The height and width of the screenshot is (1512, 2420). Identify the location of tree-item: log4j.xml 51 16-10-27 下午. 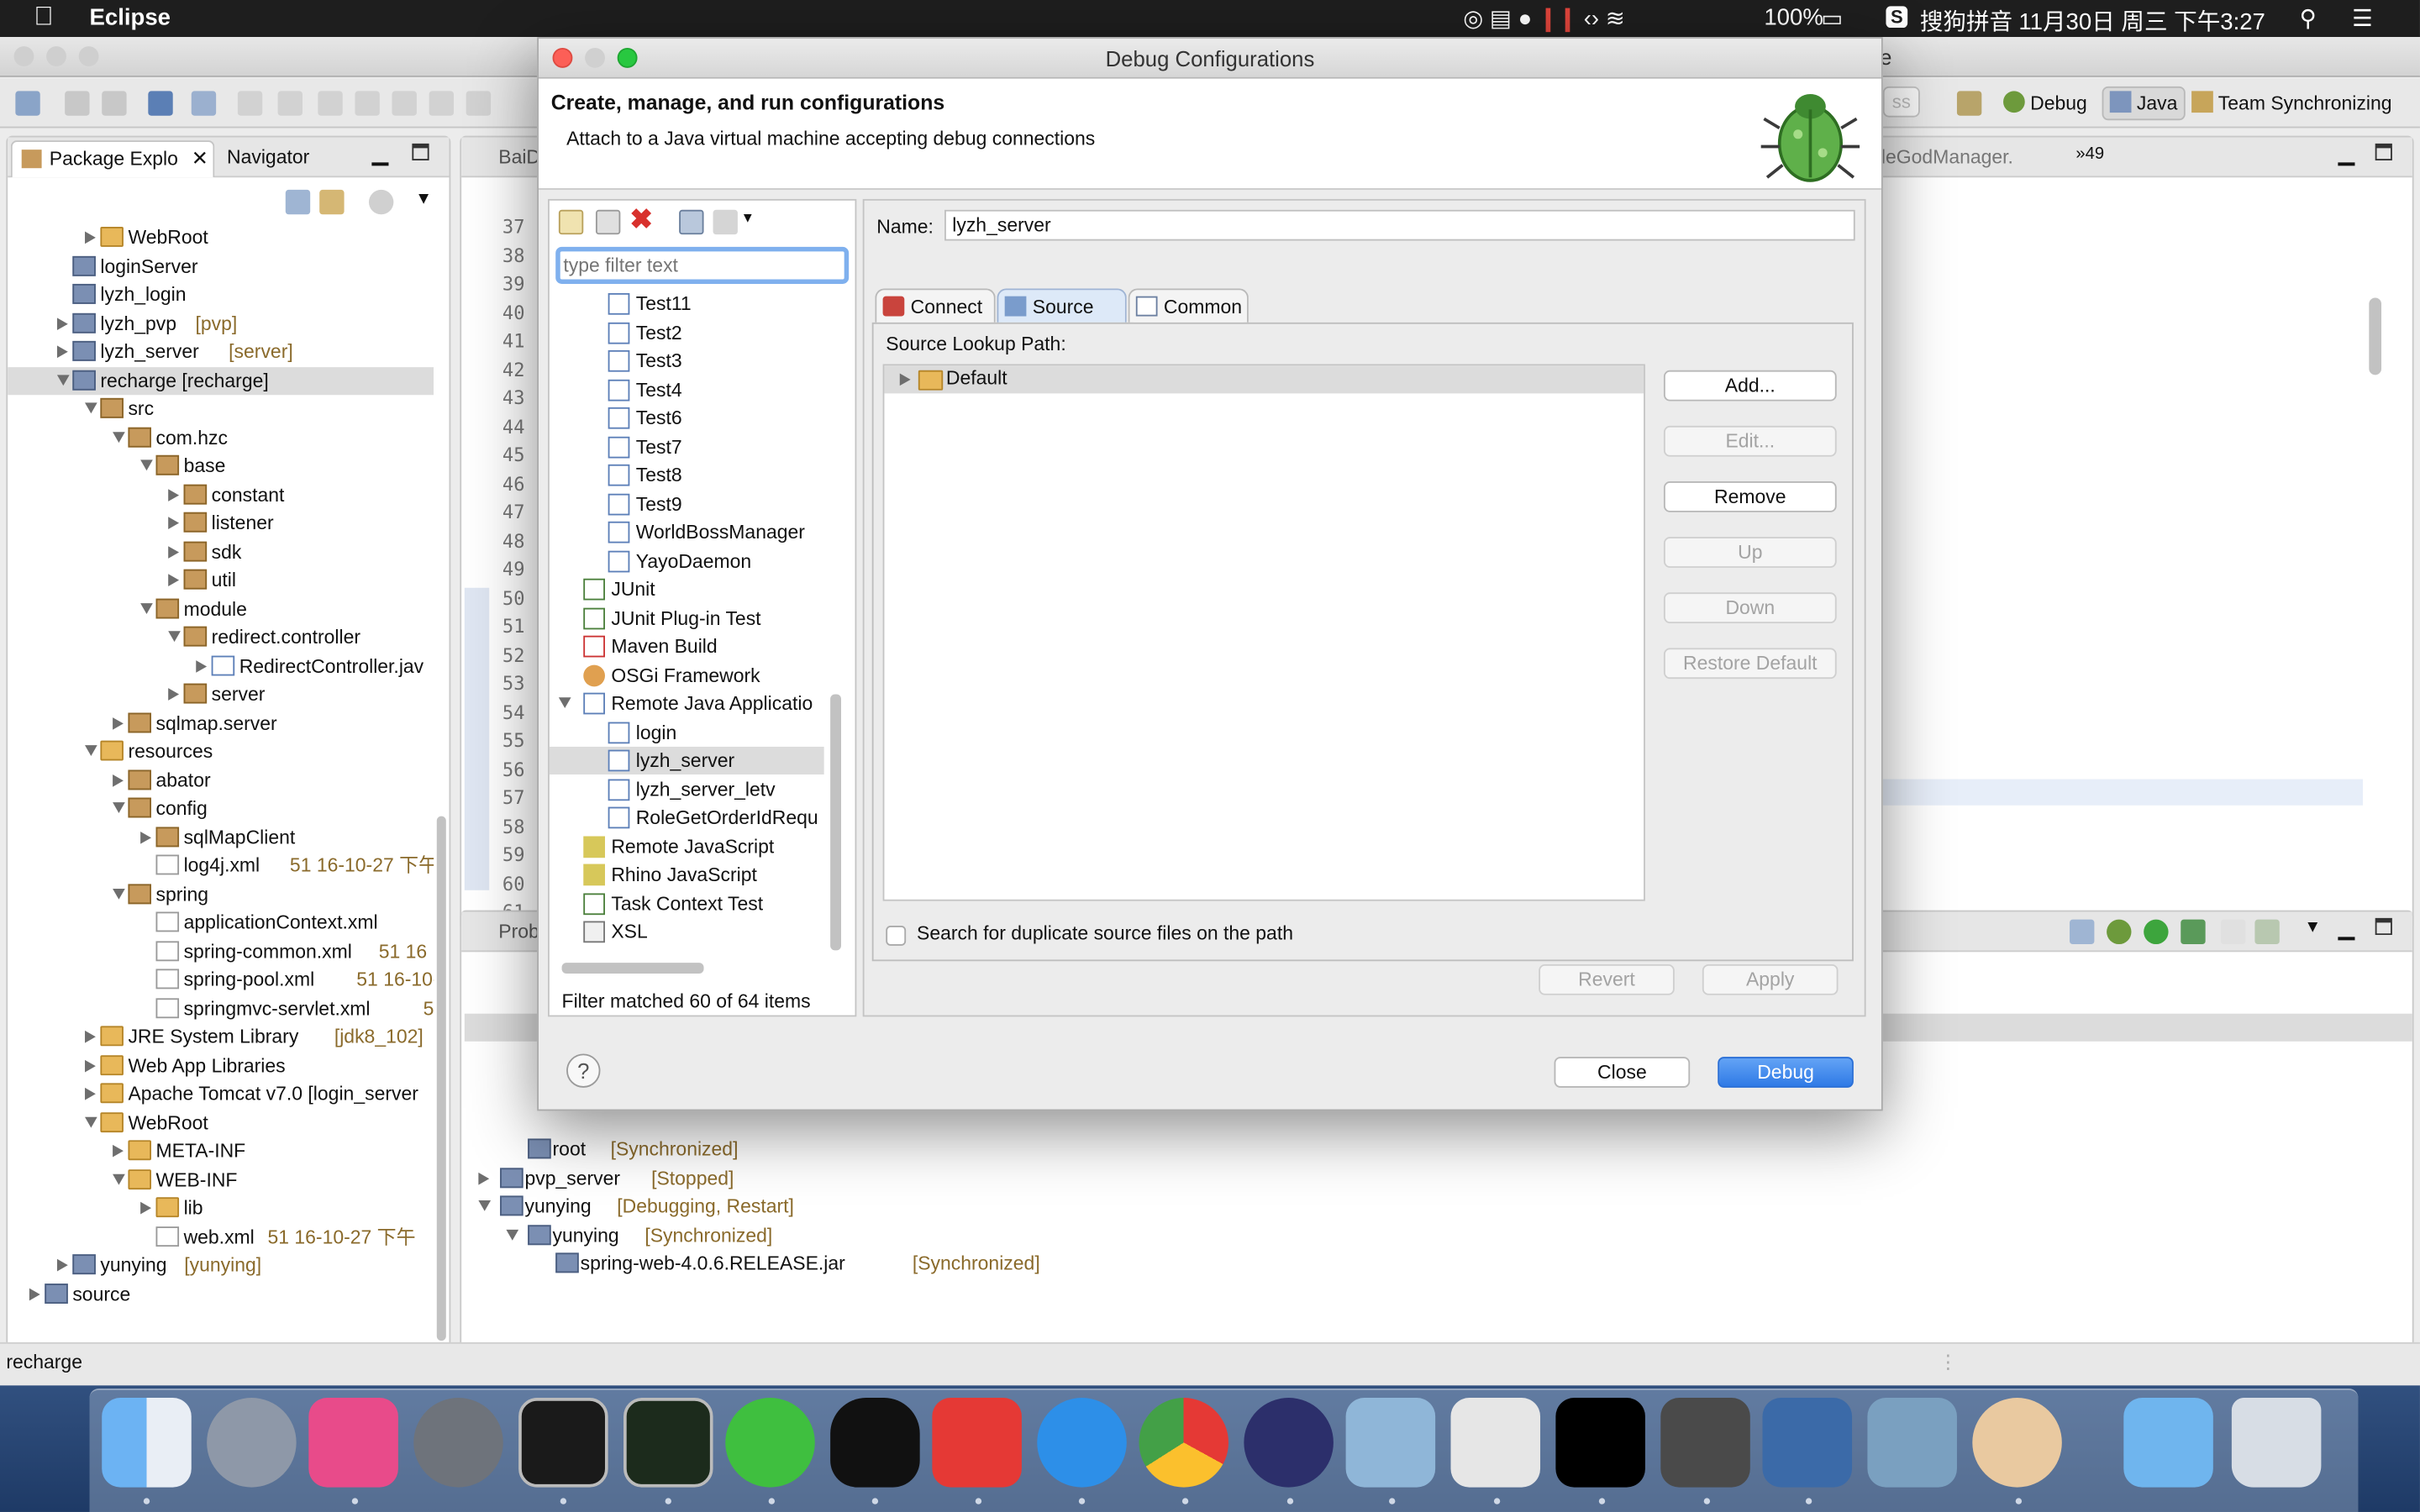
(221, 865).